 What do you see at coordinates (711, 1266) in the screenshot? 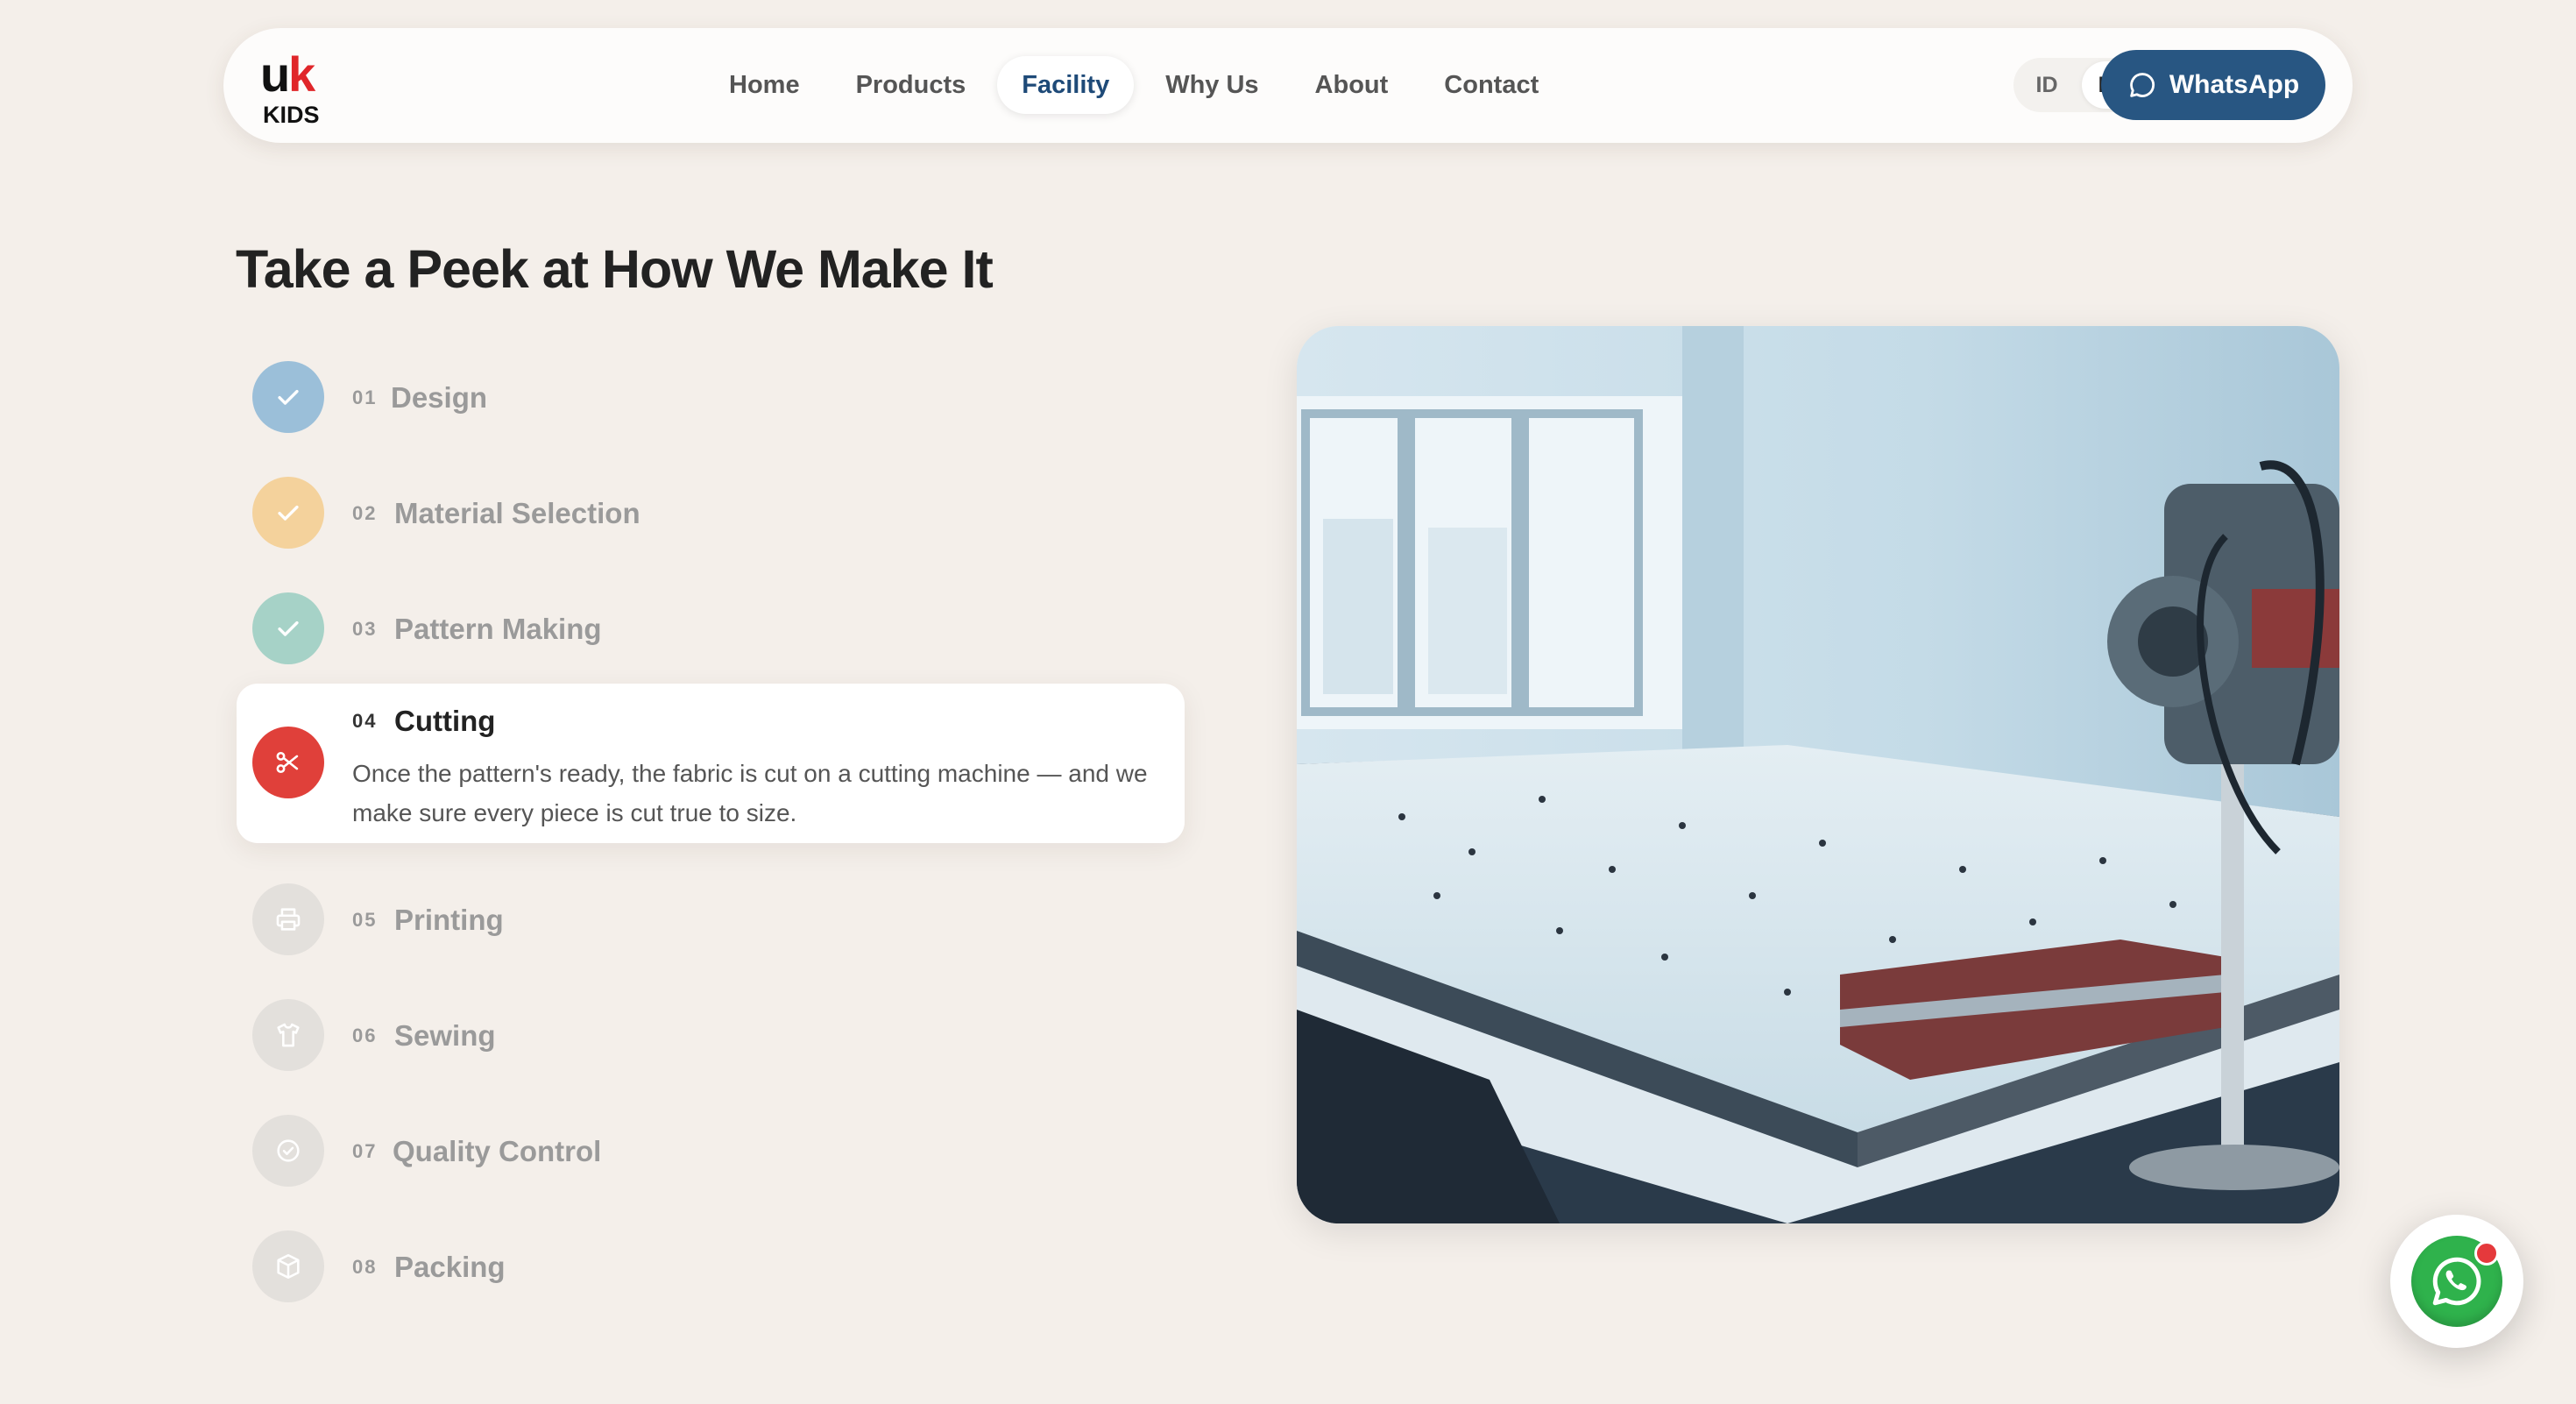
I see `step-packing: 08 Packing` at bounding box center [711, 1266].